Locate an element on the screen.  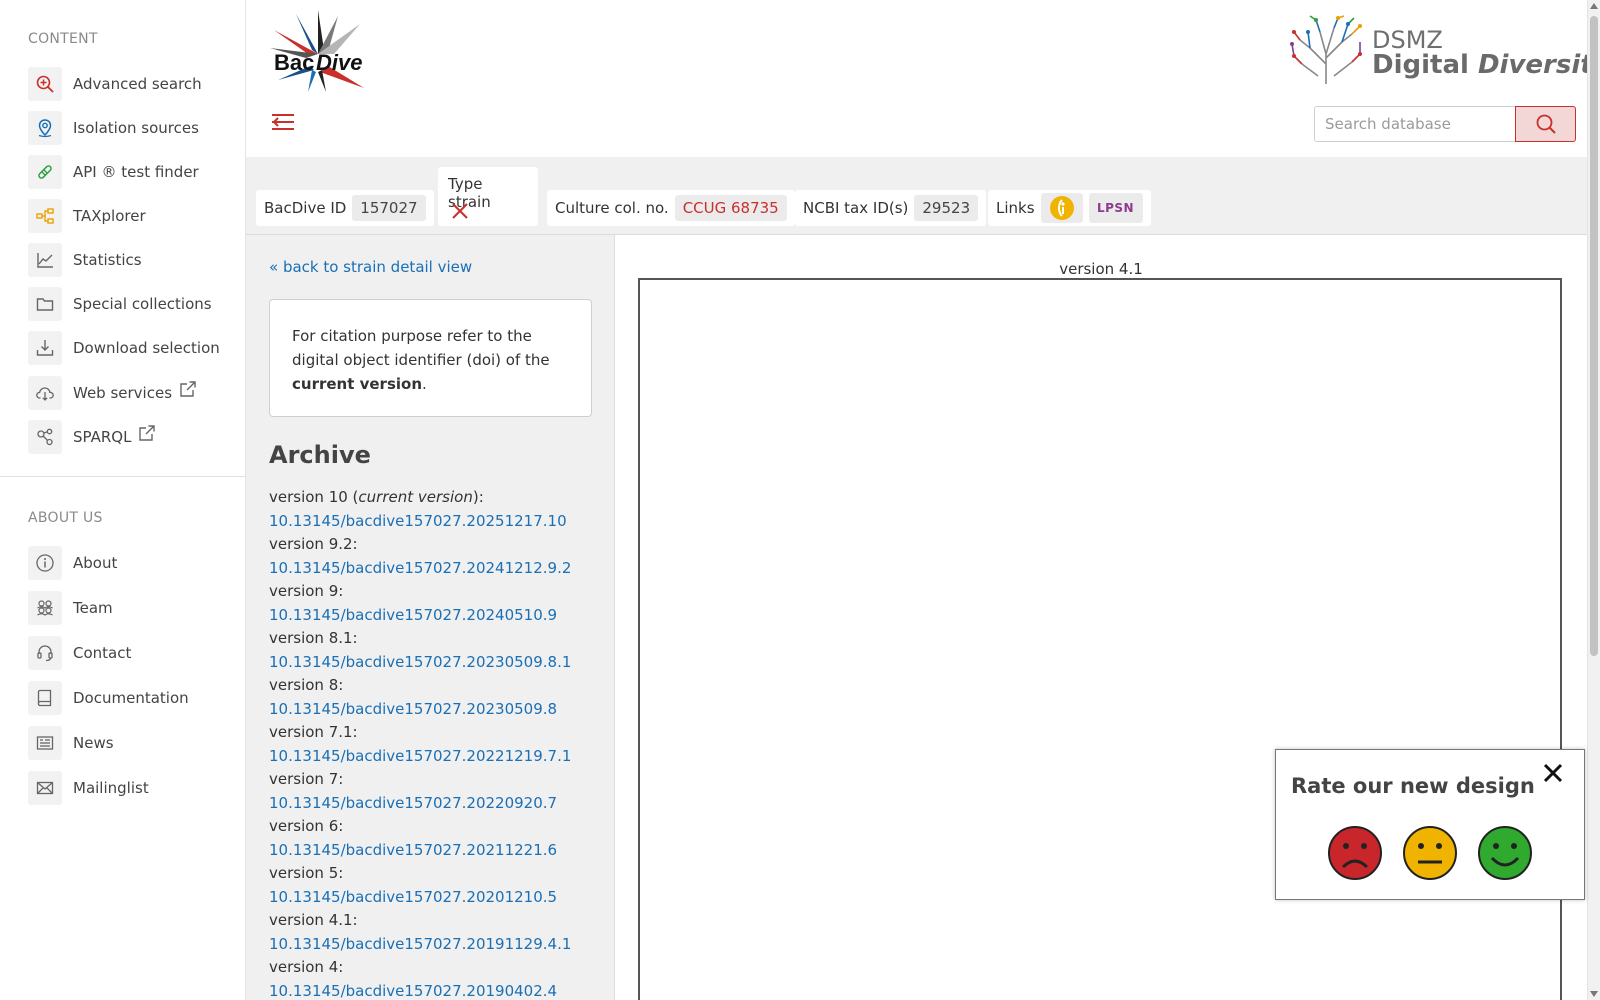
citation-end: . is located at coordinates (424, 384).